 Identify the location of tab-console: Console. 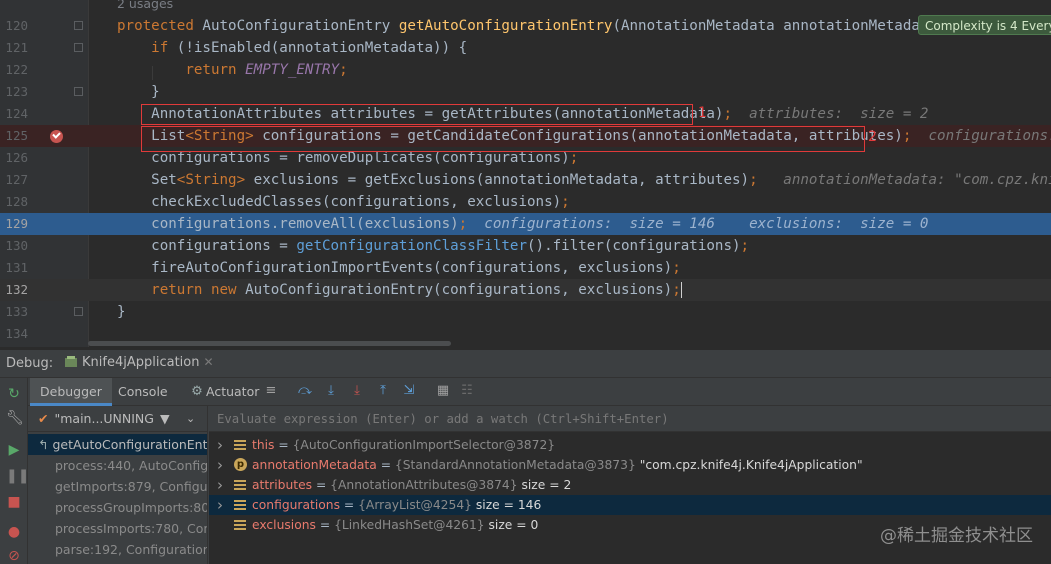
(143, 392).